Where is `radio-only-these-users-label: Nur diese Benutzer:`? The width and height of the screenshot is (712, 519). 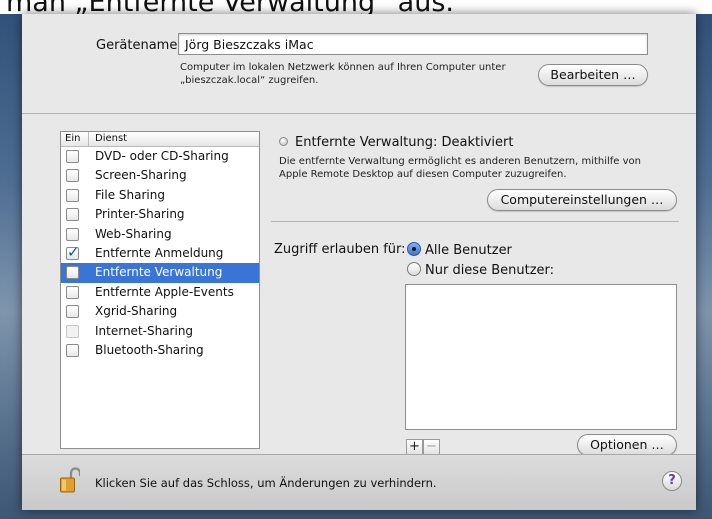
radio-only-these-users-label: Nur diese Benutzer: is located at coordinates (490, 270).